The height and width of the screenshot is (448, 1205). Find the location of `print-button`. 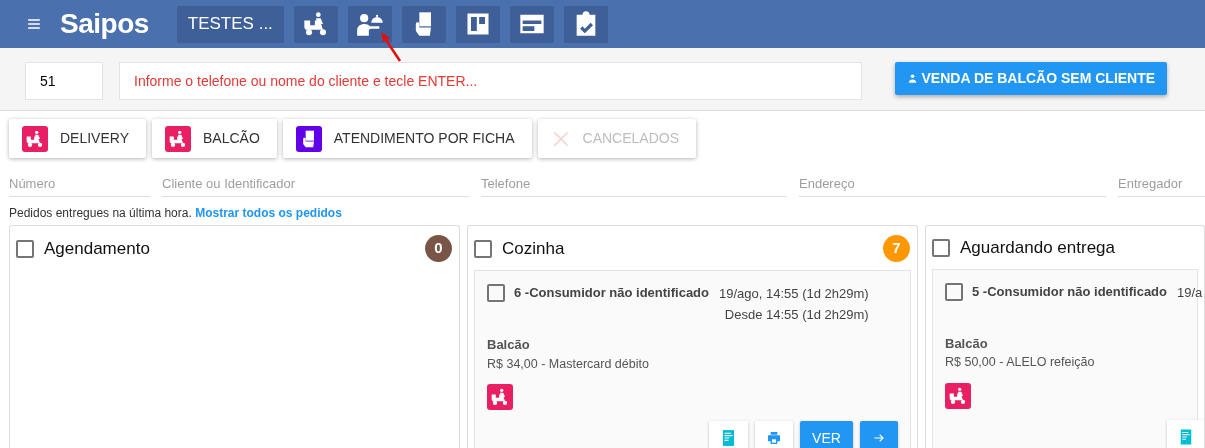

print-button is located at coordinates (774, 434).